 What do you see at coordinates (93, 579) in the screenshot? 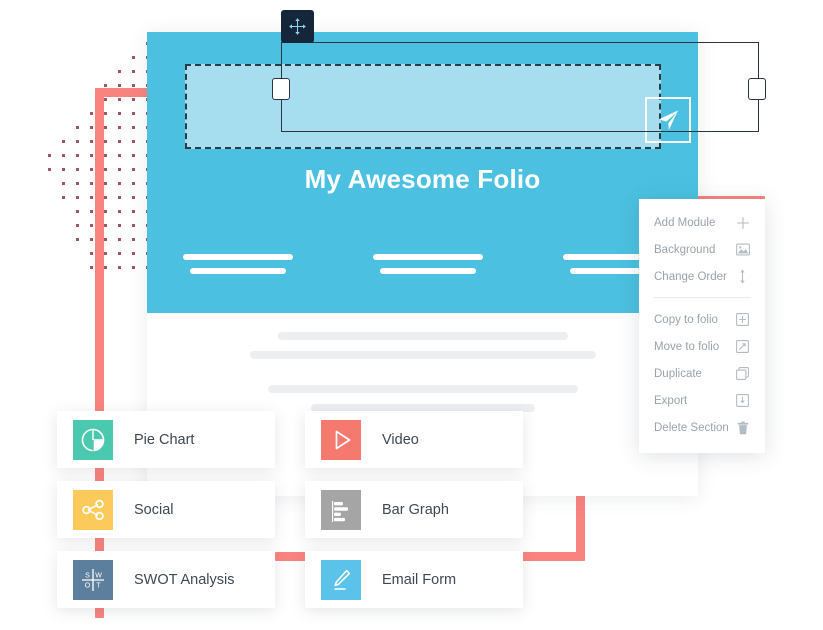
I see `swot-grid-icon: S W O T` at bounding box center [93, 579].